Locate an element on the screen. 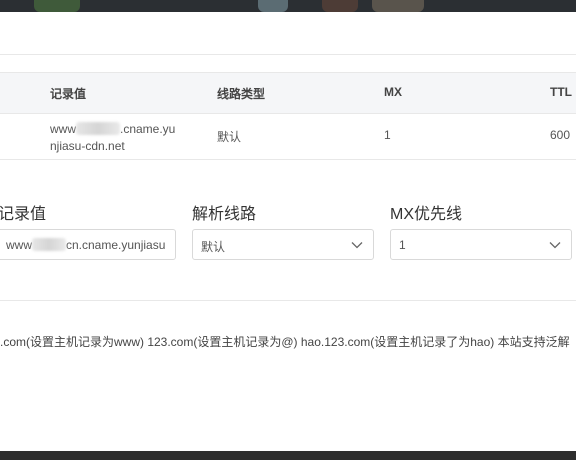 This screenshot has height=460, width=576. mx-priority-label: MX优先线 is located at coordinates (426, 214).